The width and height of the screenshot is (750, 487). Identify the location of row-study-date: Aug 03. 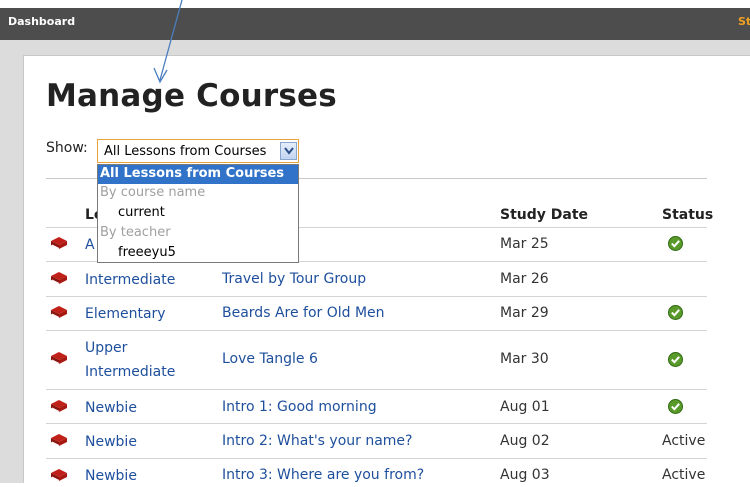
(525, 475).